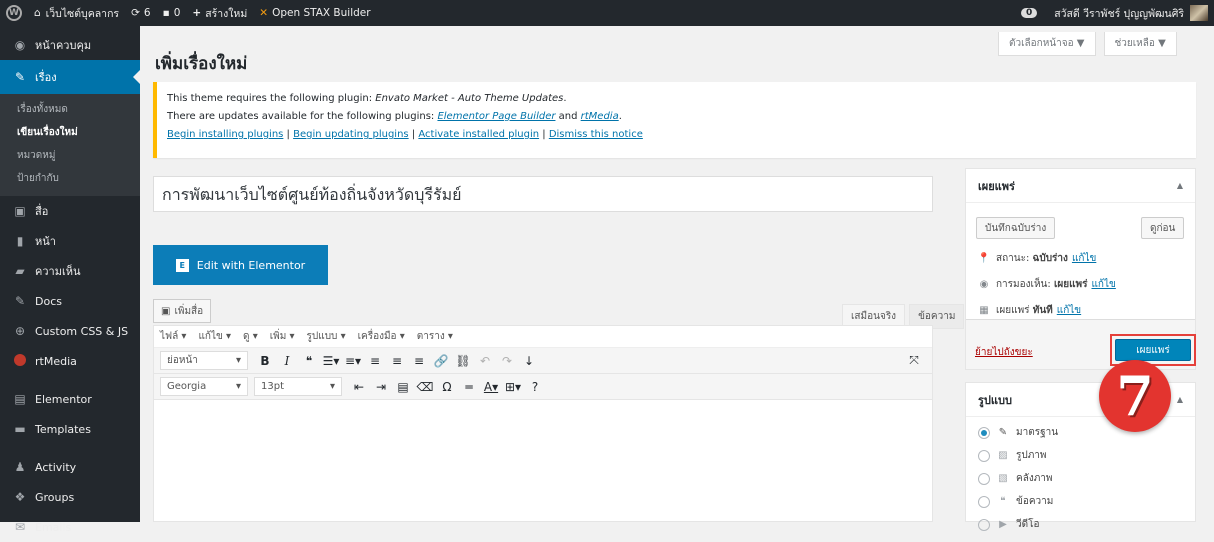  What do you see at coordinates (70, 399) in the screenshot?
I see `sidebar-item-elementor: ▤ Elementor` at bounding box center [70, 399].